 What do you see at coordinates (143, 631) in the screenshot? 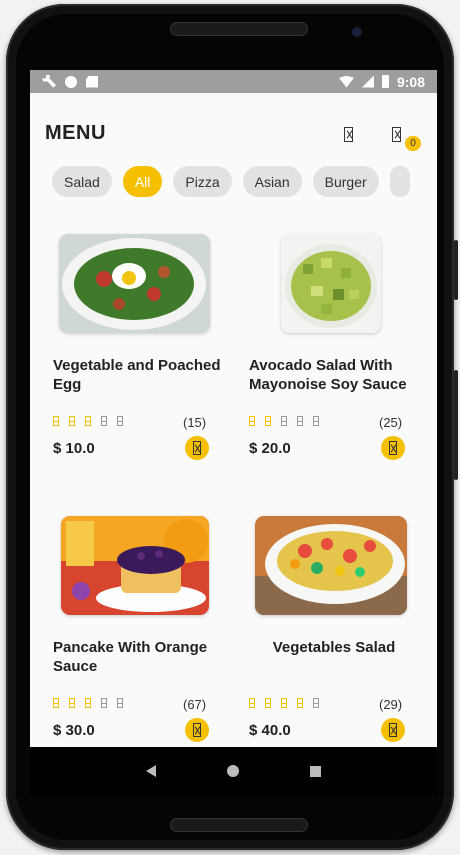
I see `product-card-details: (67) $ 30.0` at bounding box center [143, 631].